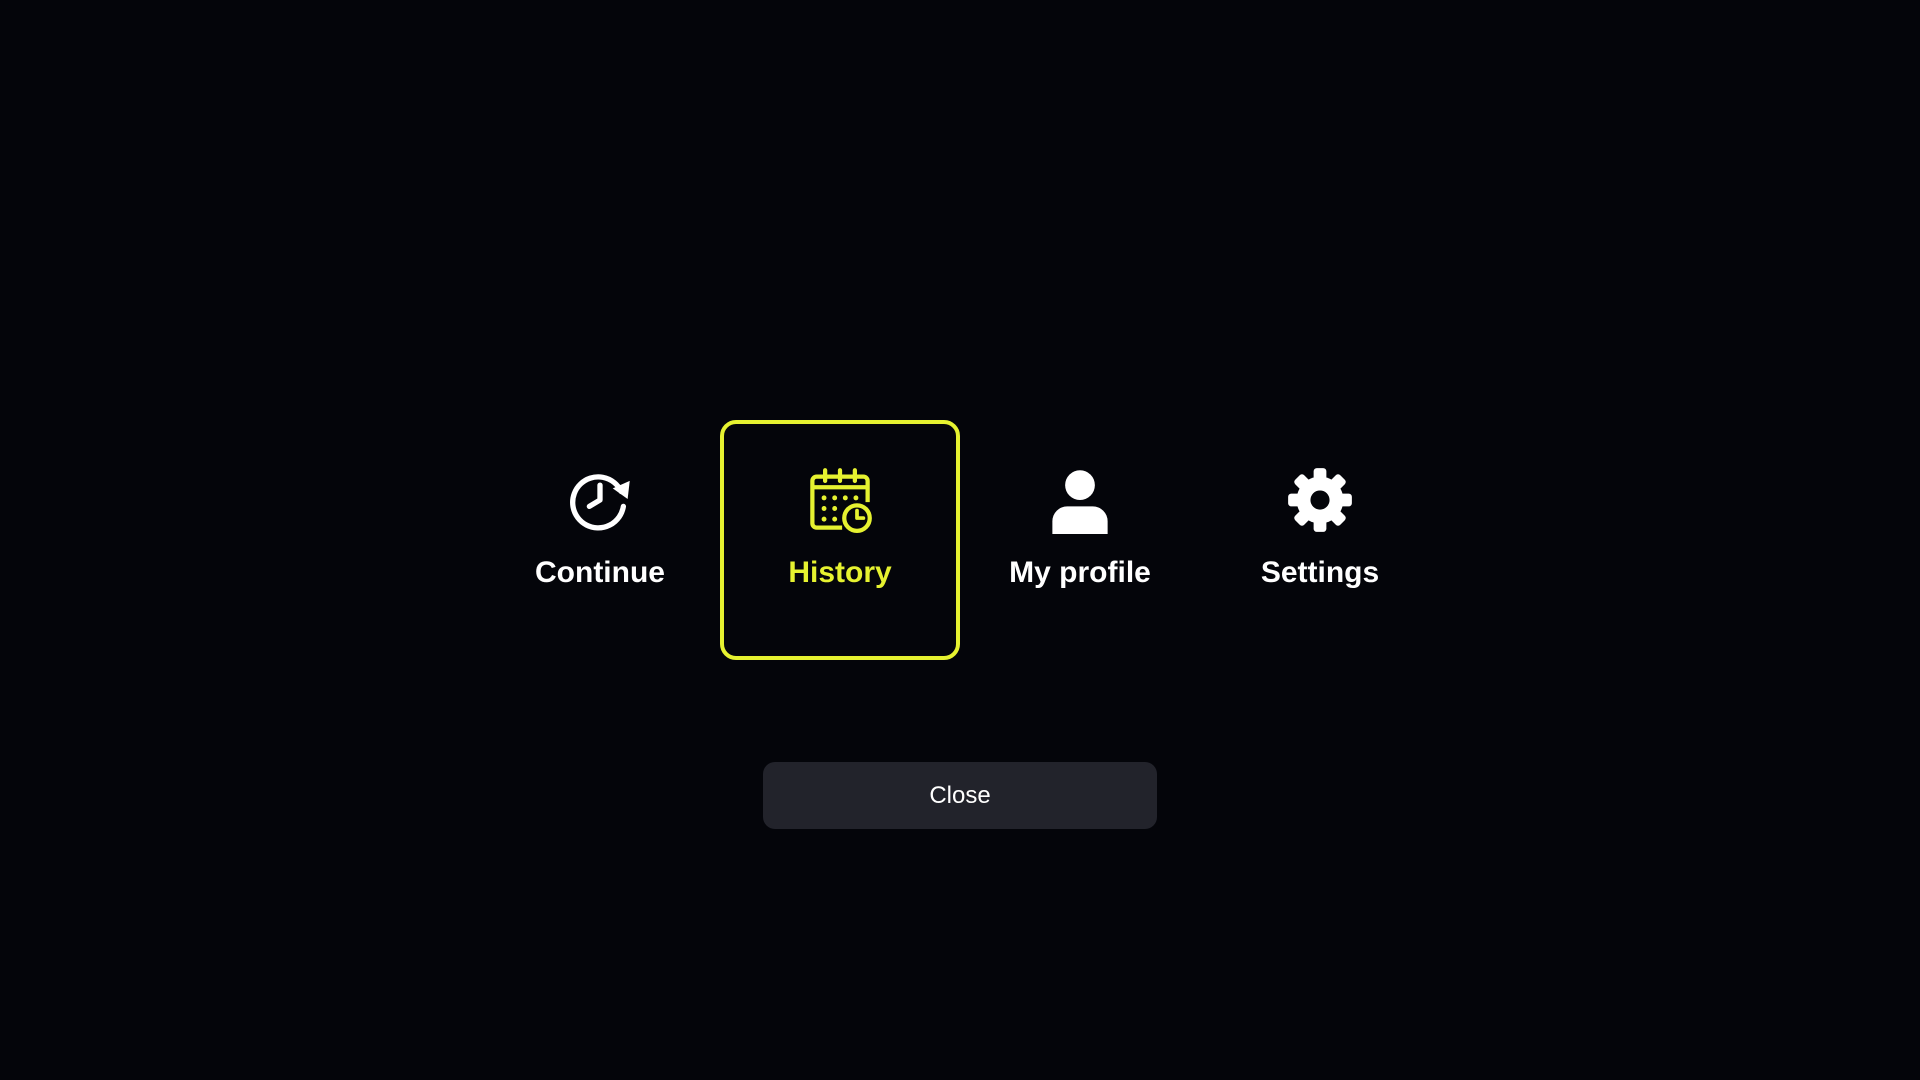 This screenshot has height=1080, width=1920. What do you see at coordinates (600, 572) in the screenshot?
I see `menu-item-label: Continue` at bounding box center [600, 572].